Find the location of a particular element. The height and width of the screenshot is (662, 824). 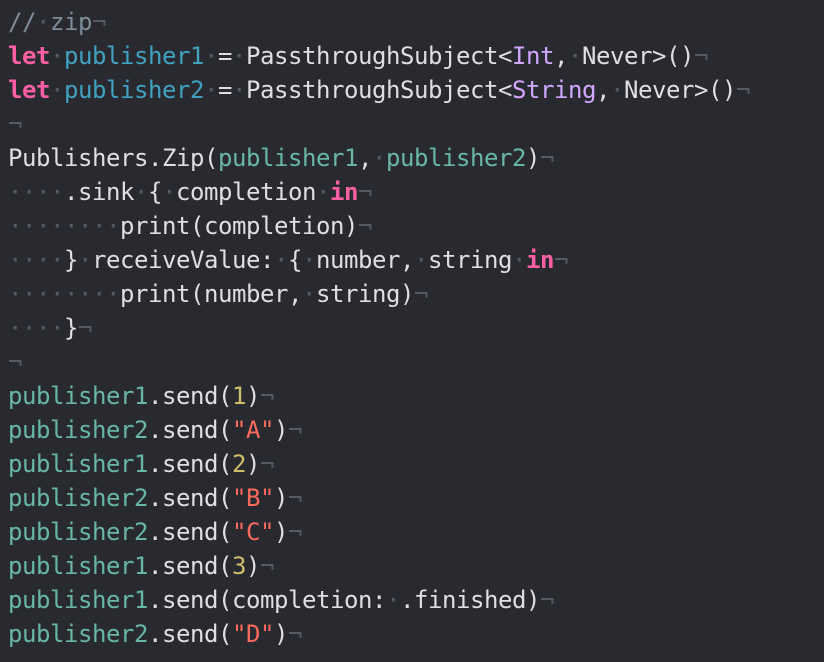

code-token: { is located at coordinates (155, 192).